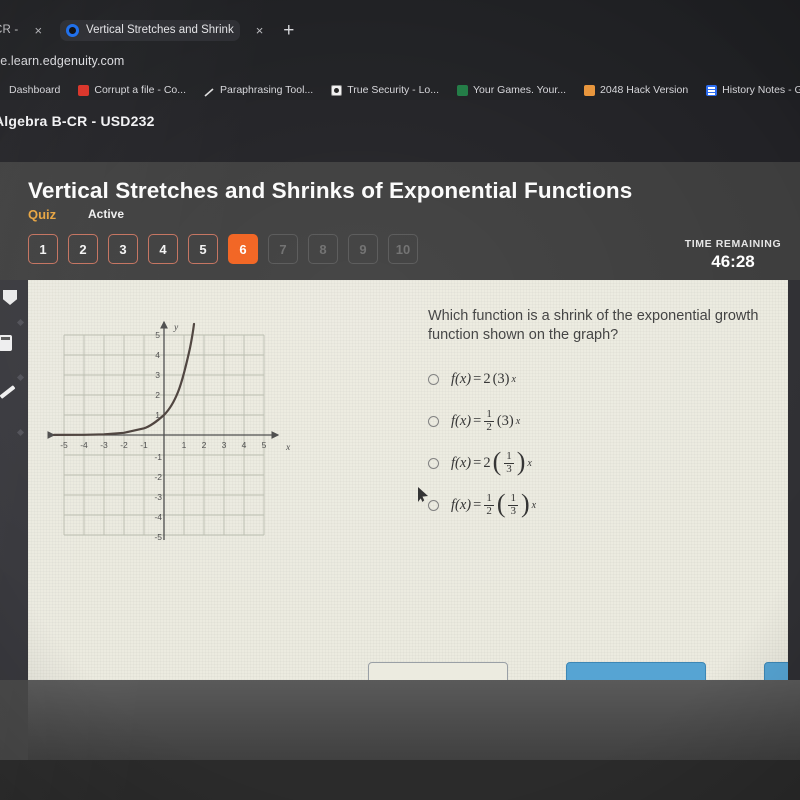  I want to click on option-b-coefficient-fraction: 1 2, so click(489, 420).